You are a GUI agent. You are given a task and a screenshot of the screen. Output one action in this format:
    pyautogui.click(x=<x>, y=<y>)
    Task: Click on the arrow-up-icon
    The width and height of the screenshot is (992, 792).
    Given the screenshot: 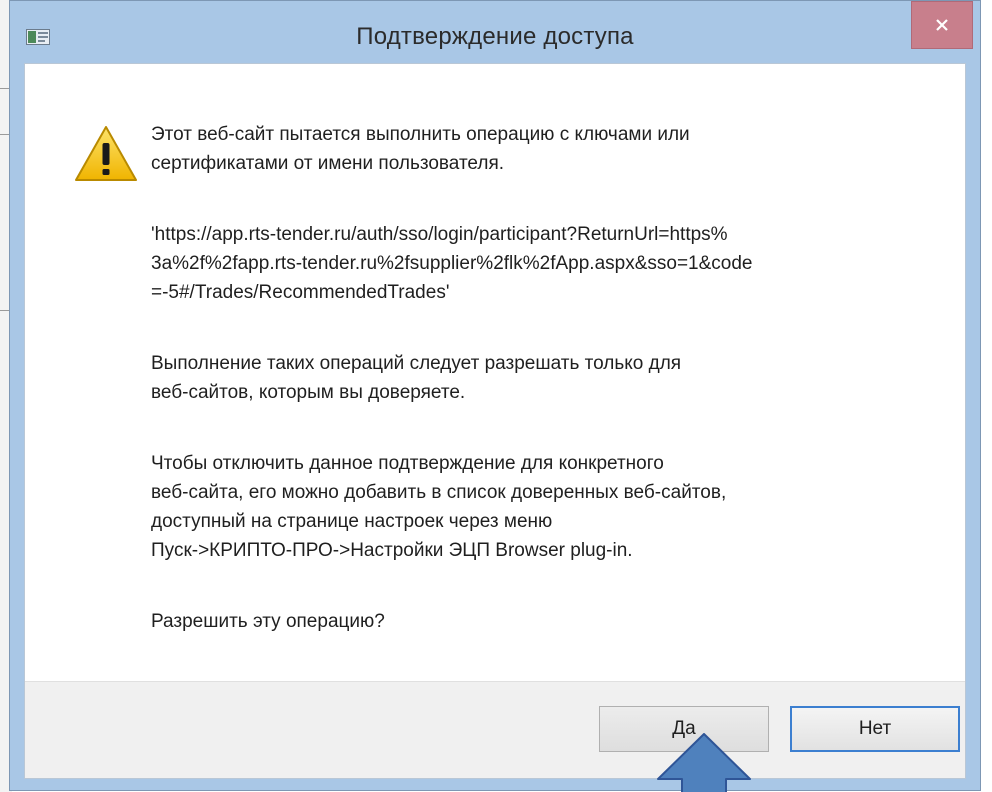 What is the action you would take?
    pyautogui.click(x=704, y=762)
    